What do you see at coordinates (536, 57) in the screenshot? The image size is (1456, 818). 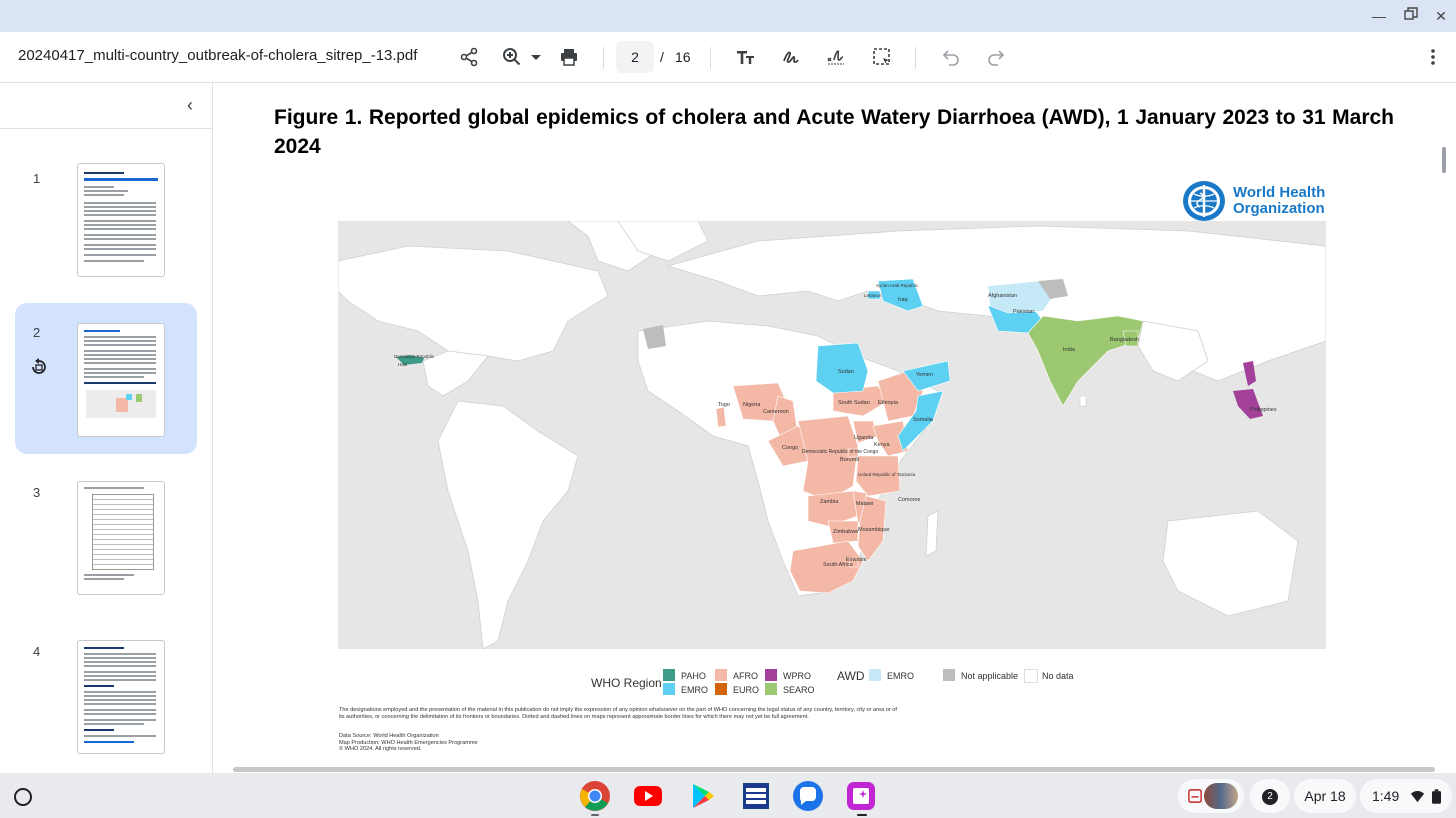 I see `zoom-dropdown-icon` at bounding box center [536, 57].